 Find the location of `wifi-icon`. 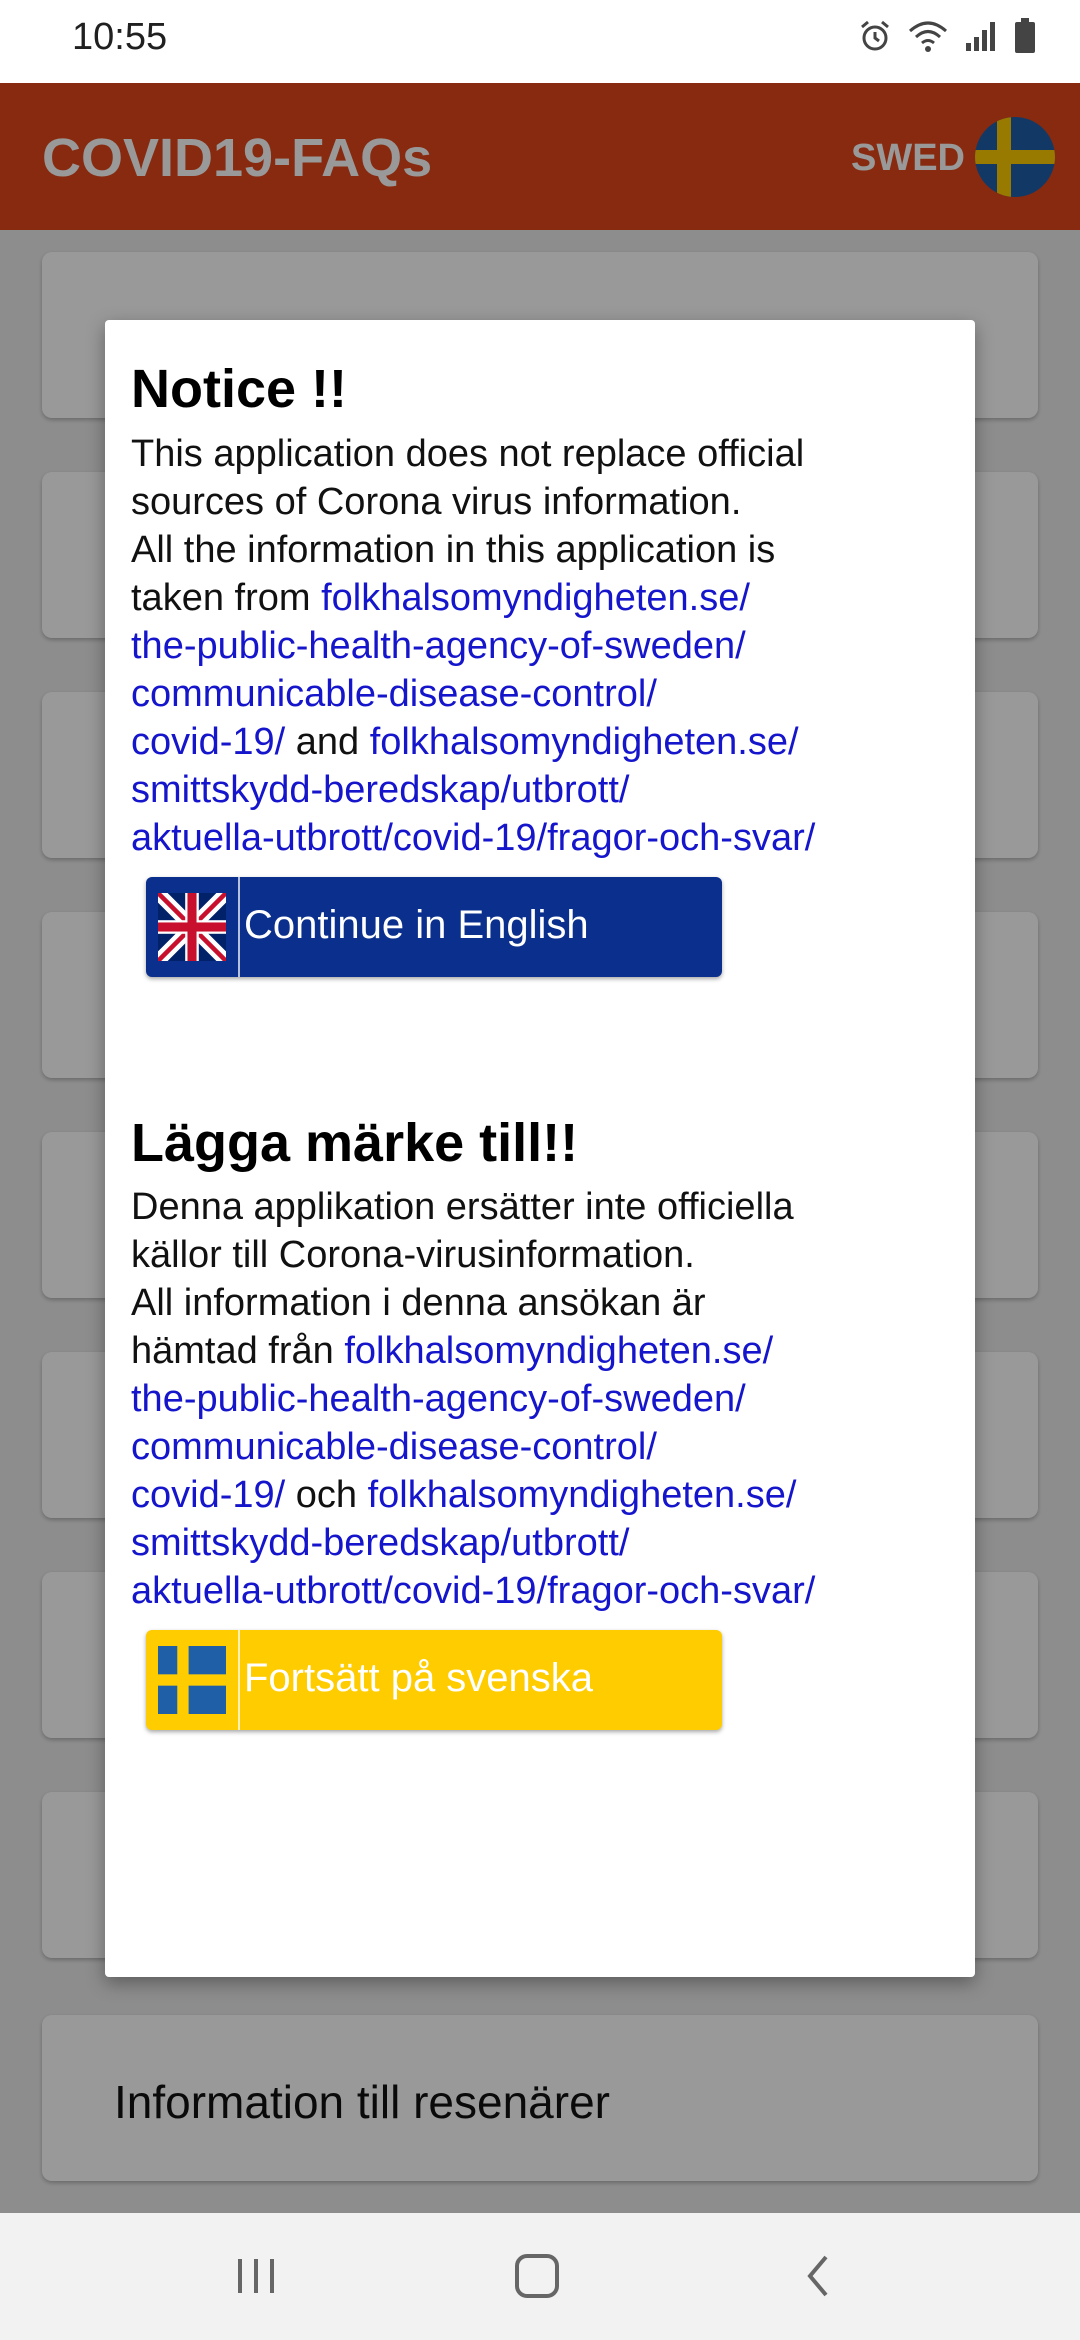

wifi-icon is located at coordinates (928, 36).